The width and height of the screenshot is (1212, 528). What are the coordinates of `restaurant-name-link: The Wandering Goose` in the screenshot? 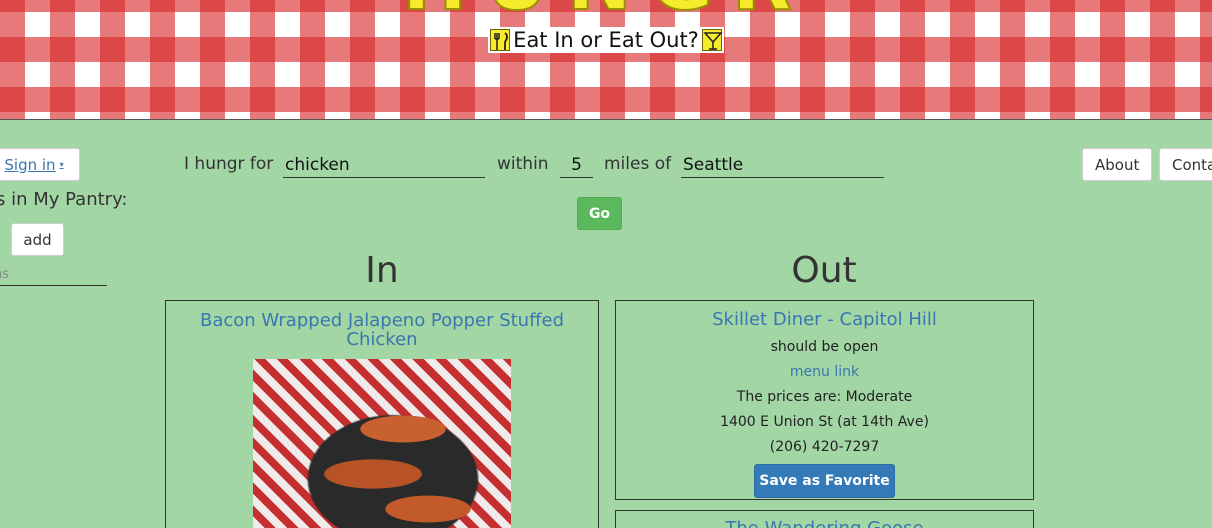 It's located at (824, 523).